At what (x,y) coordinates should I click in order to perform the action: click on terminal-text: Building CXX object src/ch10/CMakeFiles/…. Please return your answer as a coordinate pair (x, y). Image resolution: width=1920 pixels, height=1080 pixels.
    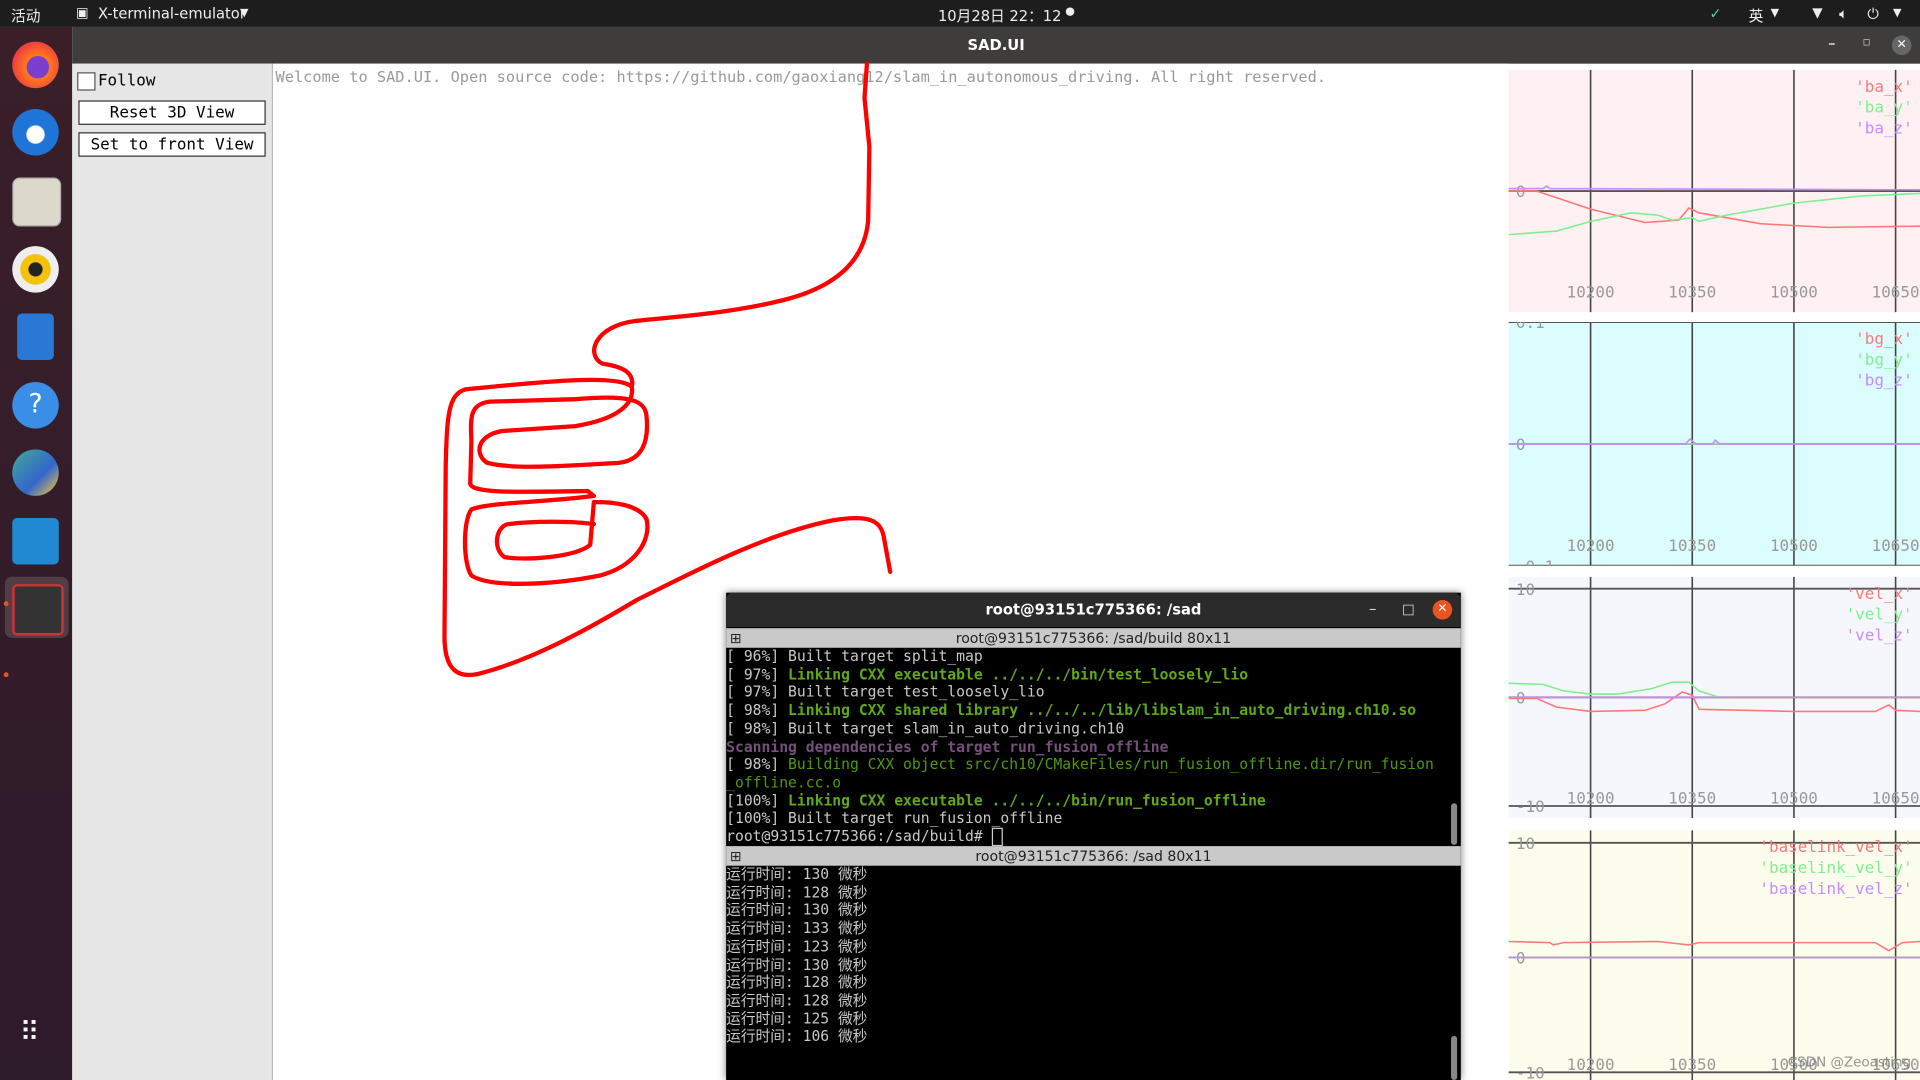
    Looking at the image, I should click on (1111, 764).